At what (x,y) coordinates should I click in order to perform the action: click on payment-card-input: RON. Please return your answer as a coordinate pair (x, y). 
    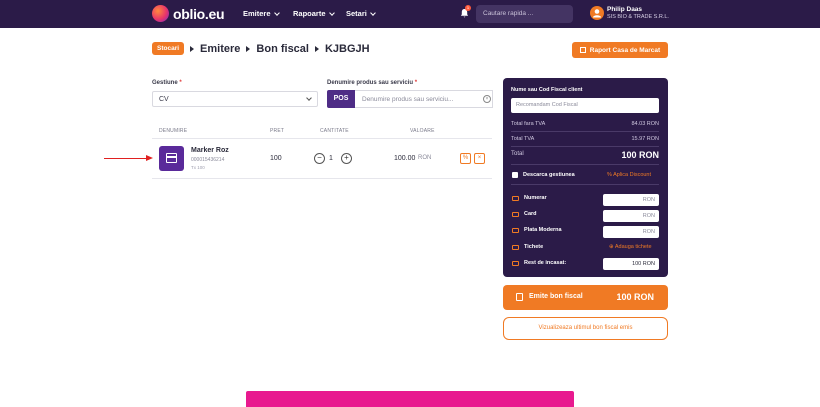
    Looking at the image, I should click on (631, 216).